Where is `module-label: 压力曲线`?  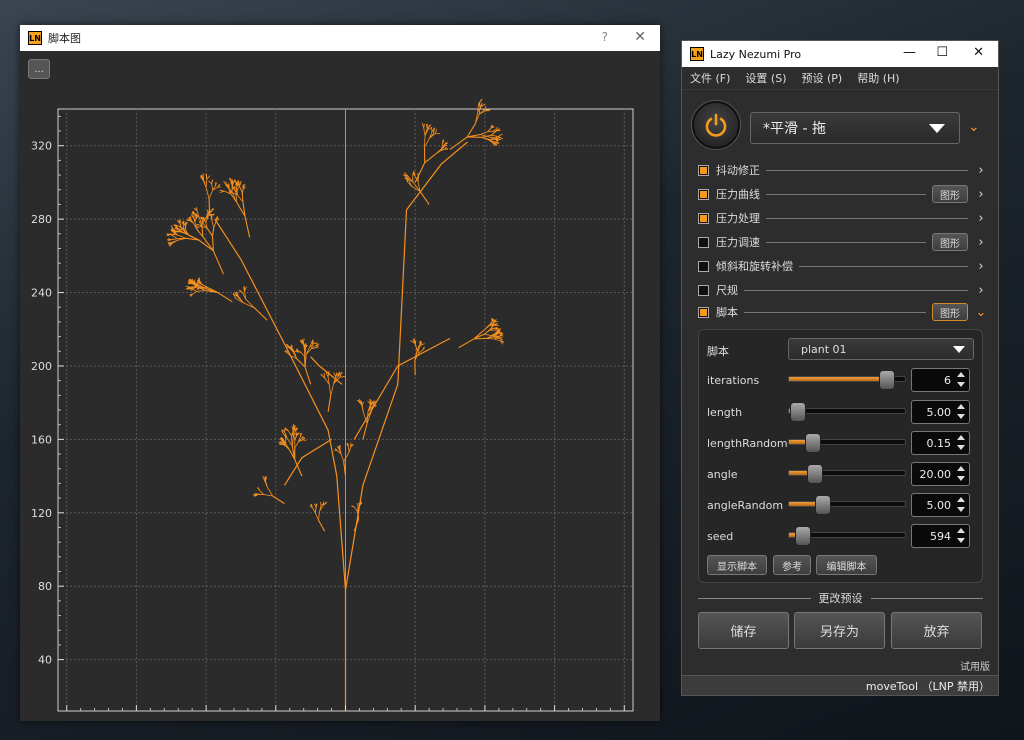
module-label: 压力曲线 is located at coordinates (738, 194).